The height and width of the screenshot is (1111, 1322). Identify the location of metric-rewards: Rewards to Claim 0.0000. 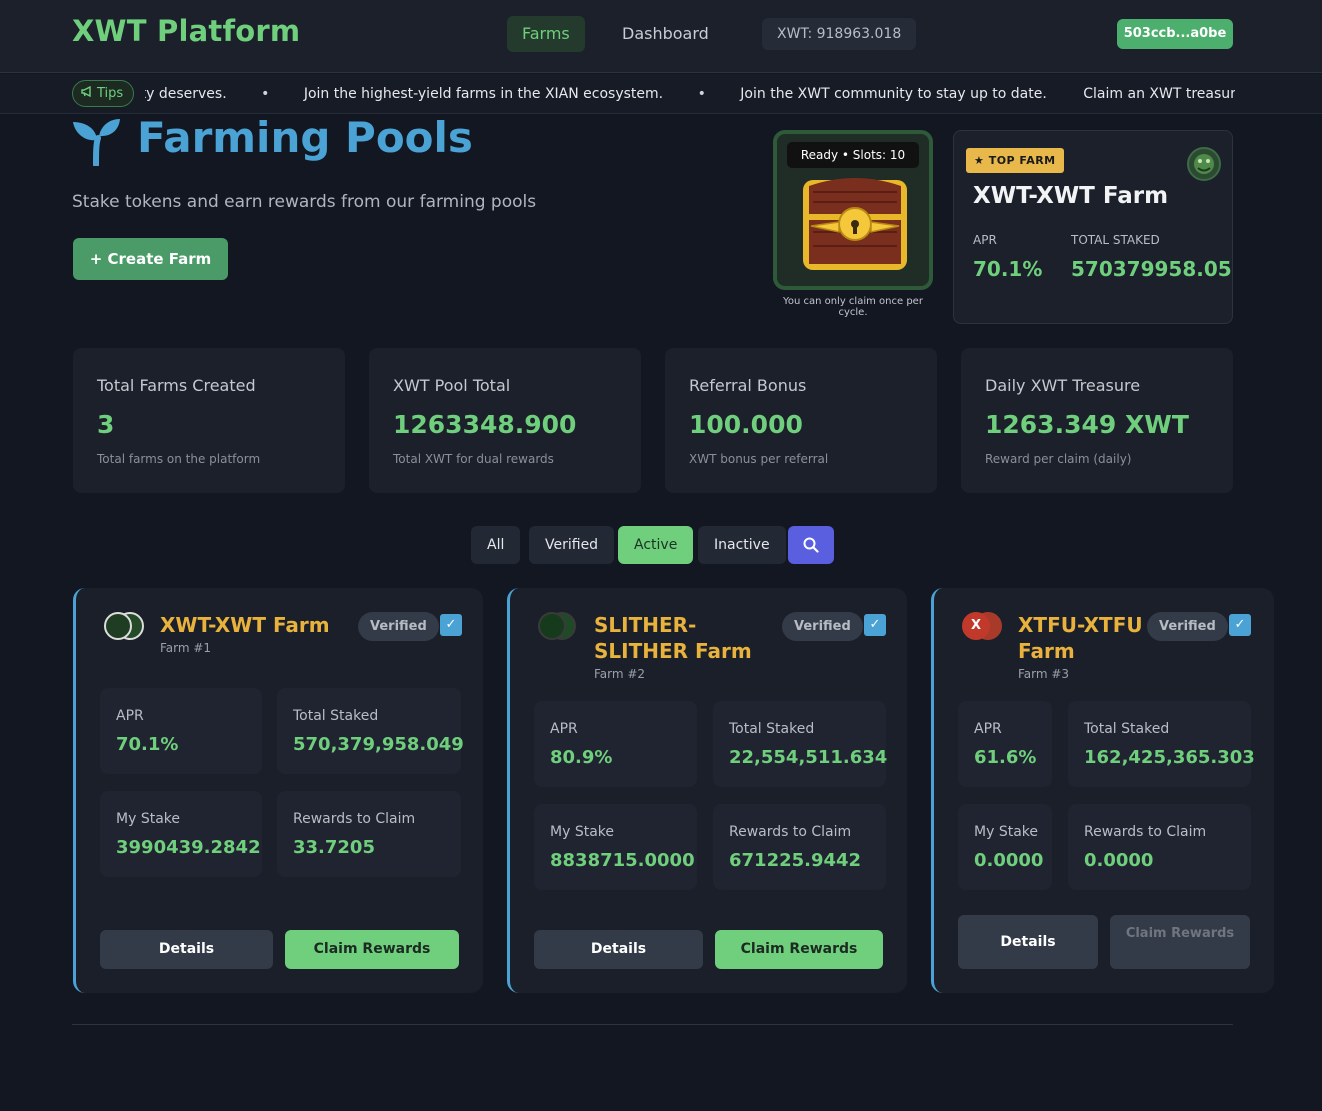
(1159, 847).